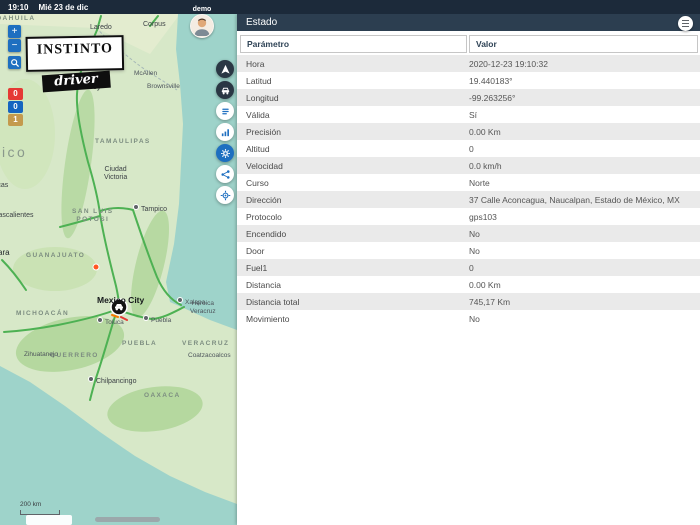 The height and width of the screenshot is (525, 700). What do you see at coordinates (491, 80) in the screenshot?
I see `value-cell: 19.440183°` at bounding box center [491, 80].